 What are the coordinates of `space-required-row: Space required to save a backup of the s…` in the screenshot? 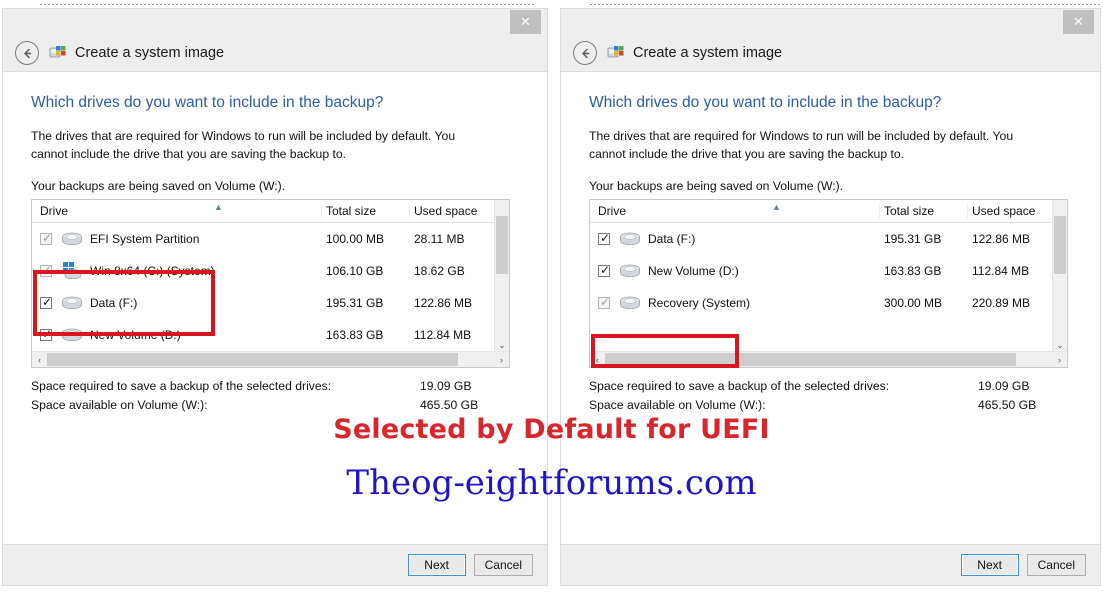 It's located at (270, 386).